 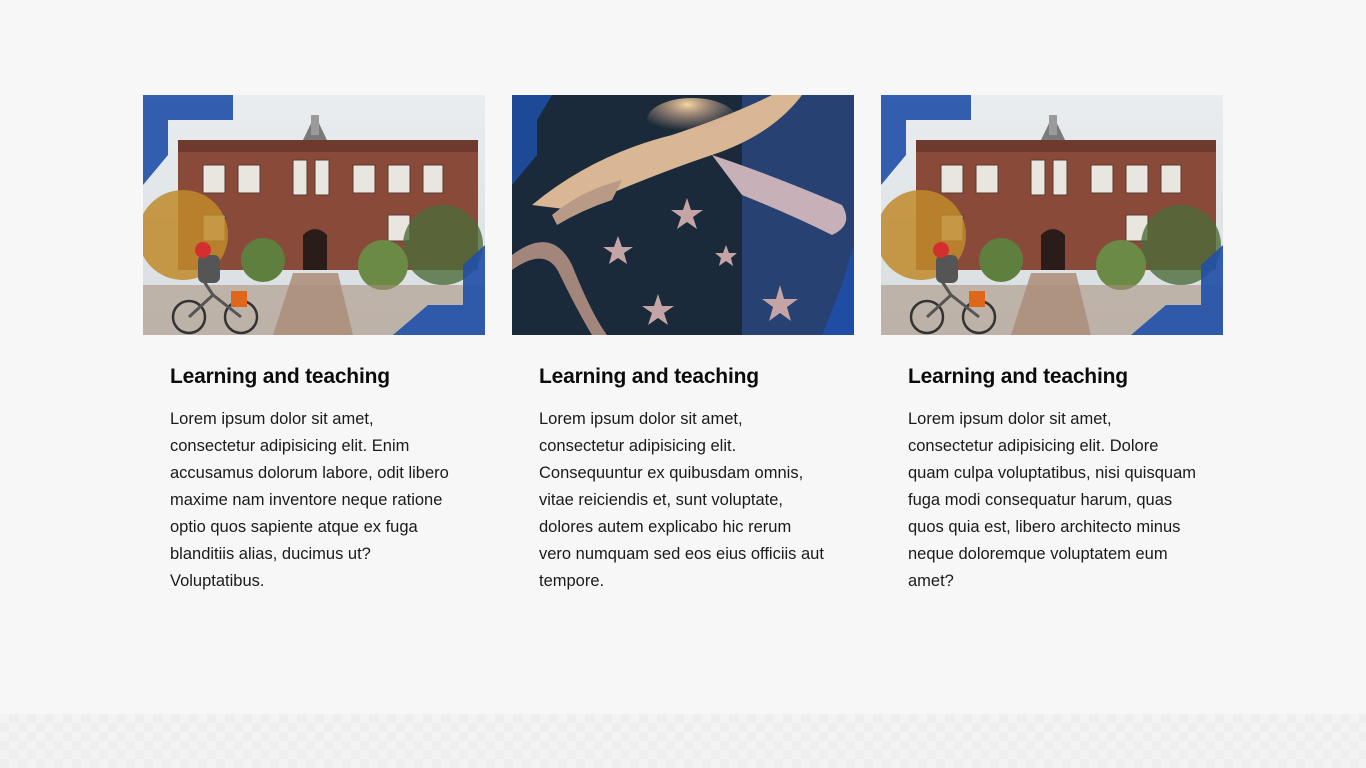 What do you see at coordinates (683, 741) in the screenshot?
I see `footer-pattern` at bounding box center [683, 741].